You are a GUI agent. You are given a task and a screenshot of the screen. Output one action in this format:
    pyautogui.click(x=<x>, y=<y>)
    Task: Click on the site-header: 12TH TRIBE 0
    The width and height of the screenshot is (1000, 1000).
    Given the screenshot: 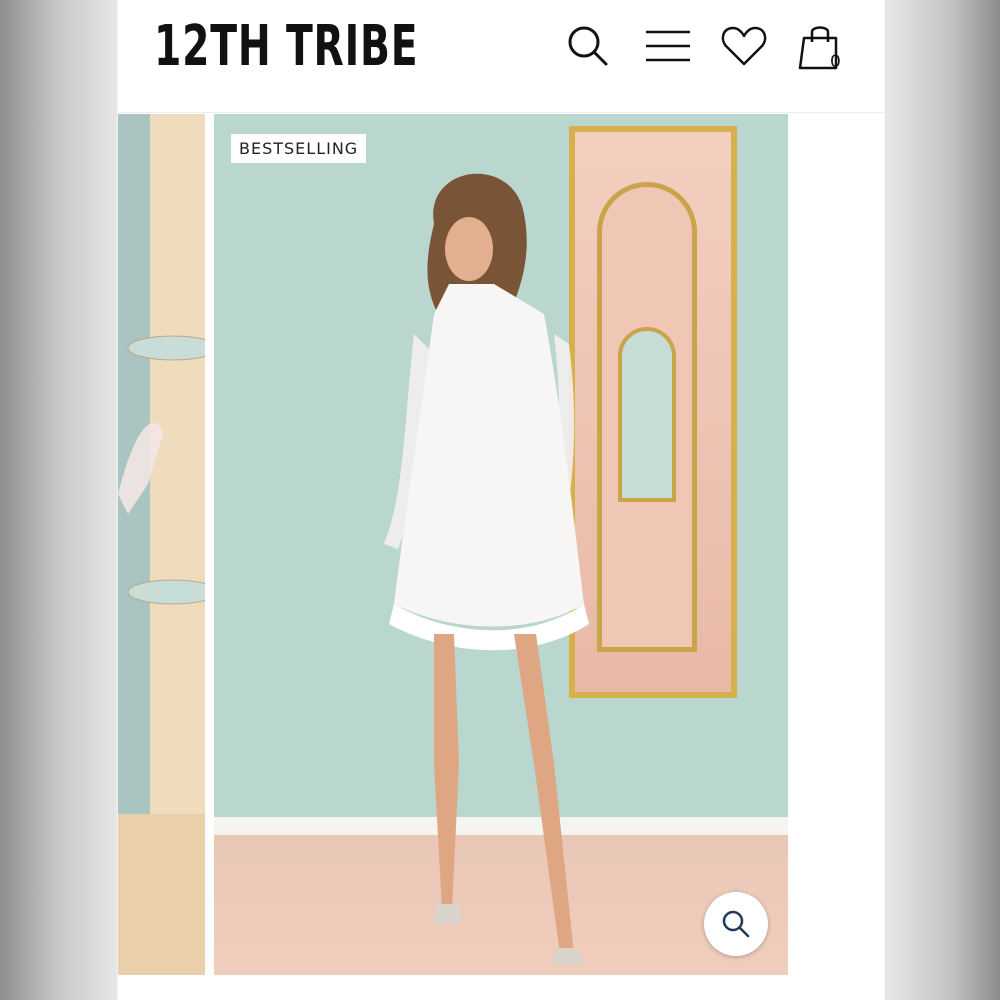 What is the action you would take?
    pyautogui.click(x=501, y=56)
    